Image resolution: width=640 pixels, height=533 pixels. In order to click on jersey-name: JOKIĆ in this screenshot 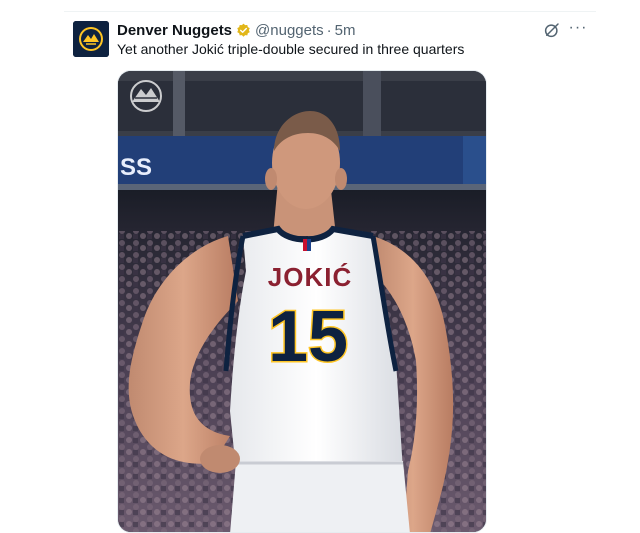, I will do `click(310, 277)`.